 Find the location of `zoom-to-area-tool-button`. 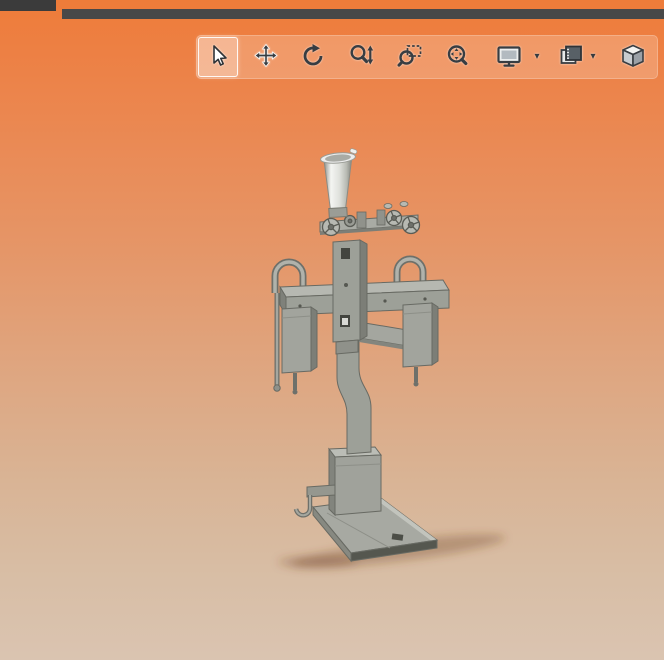

zoom-to-area-tool-button is located at coordinates (410, 57).